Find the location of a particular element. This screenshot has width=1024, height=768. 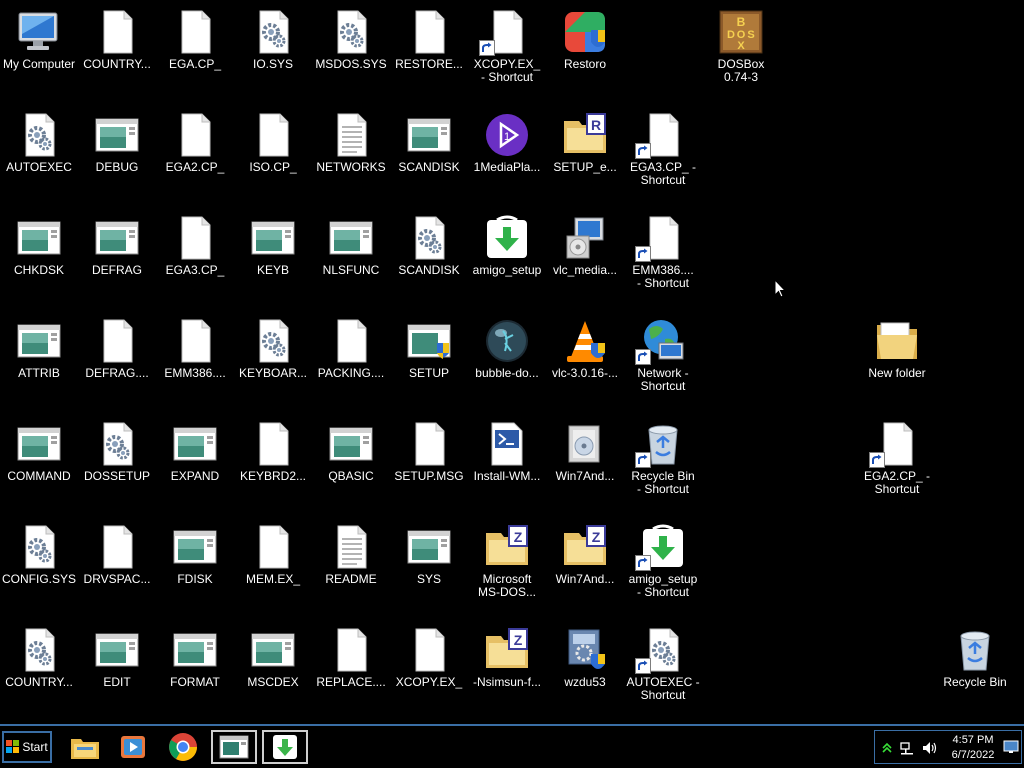

desktop-icon-label: FDISK is located at coordinates (195, 579).